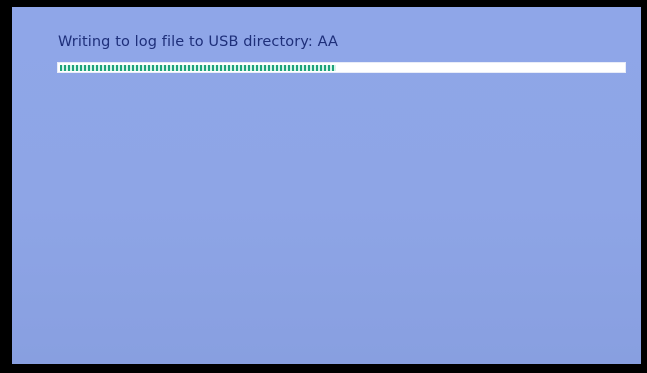 The width and height of the screenshot is (647, 373). I want to click on progress-bar-fill, so click(198, 68).